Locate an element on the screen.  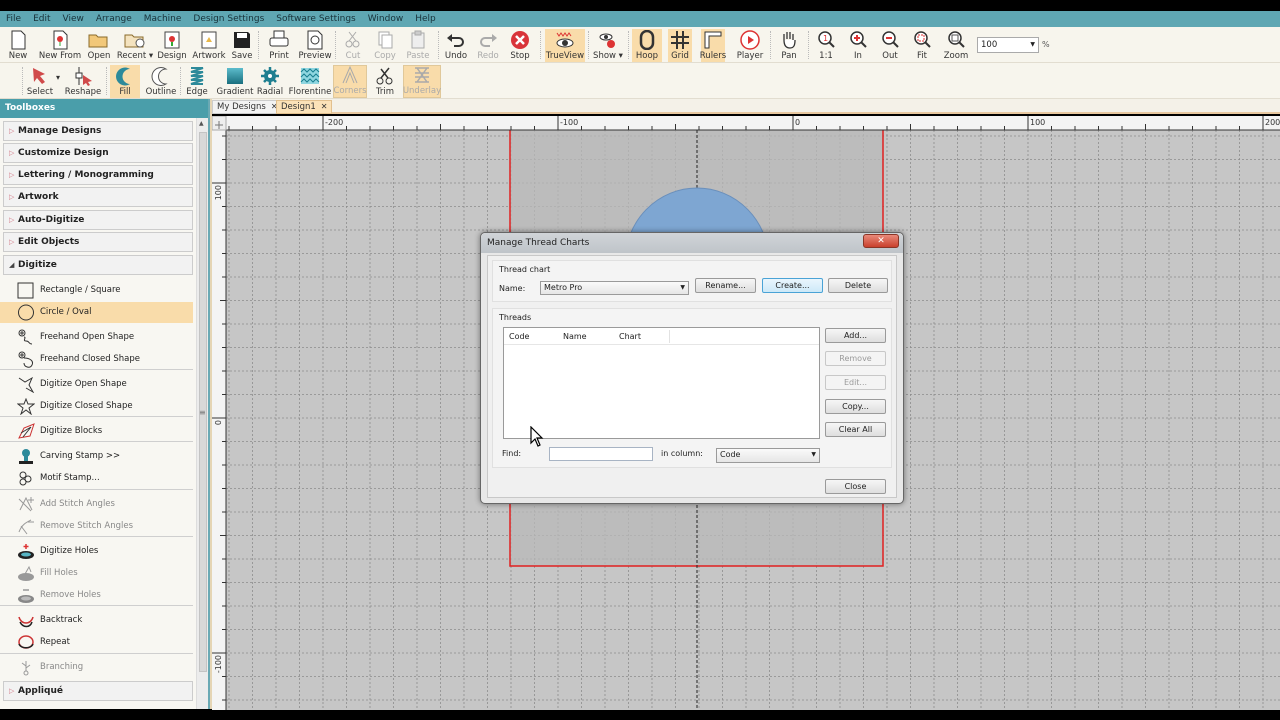
toolbar-rulers-button: Rulers is located at coordinates (713, 45).